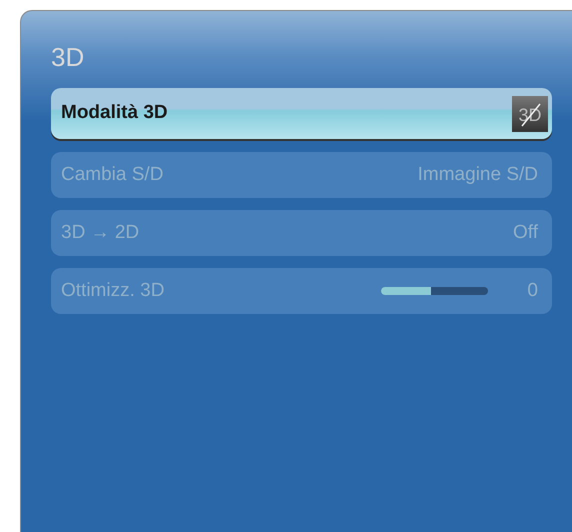 This screenshot has width=572, height=532. I want to click on item-label: Ottimizz. 3D, so click(112, 290).